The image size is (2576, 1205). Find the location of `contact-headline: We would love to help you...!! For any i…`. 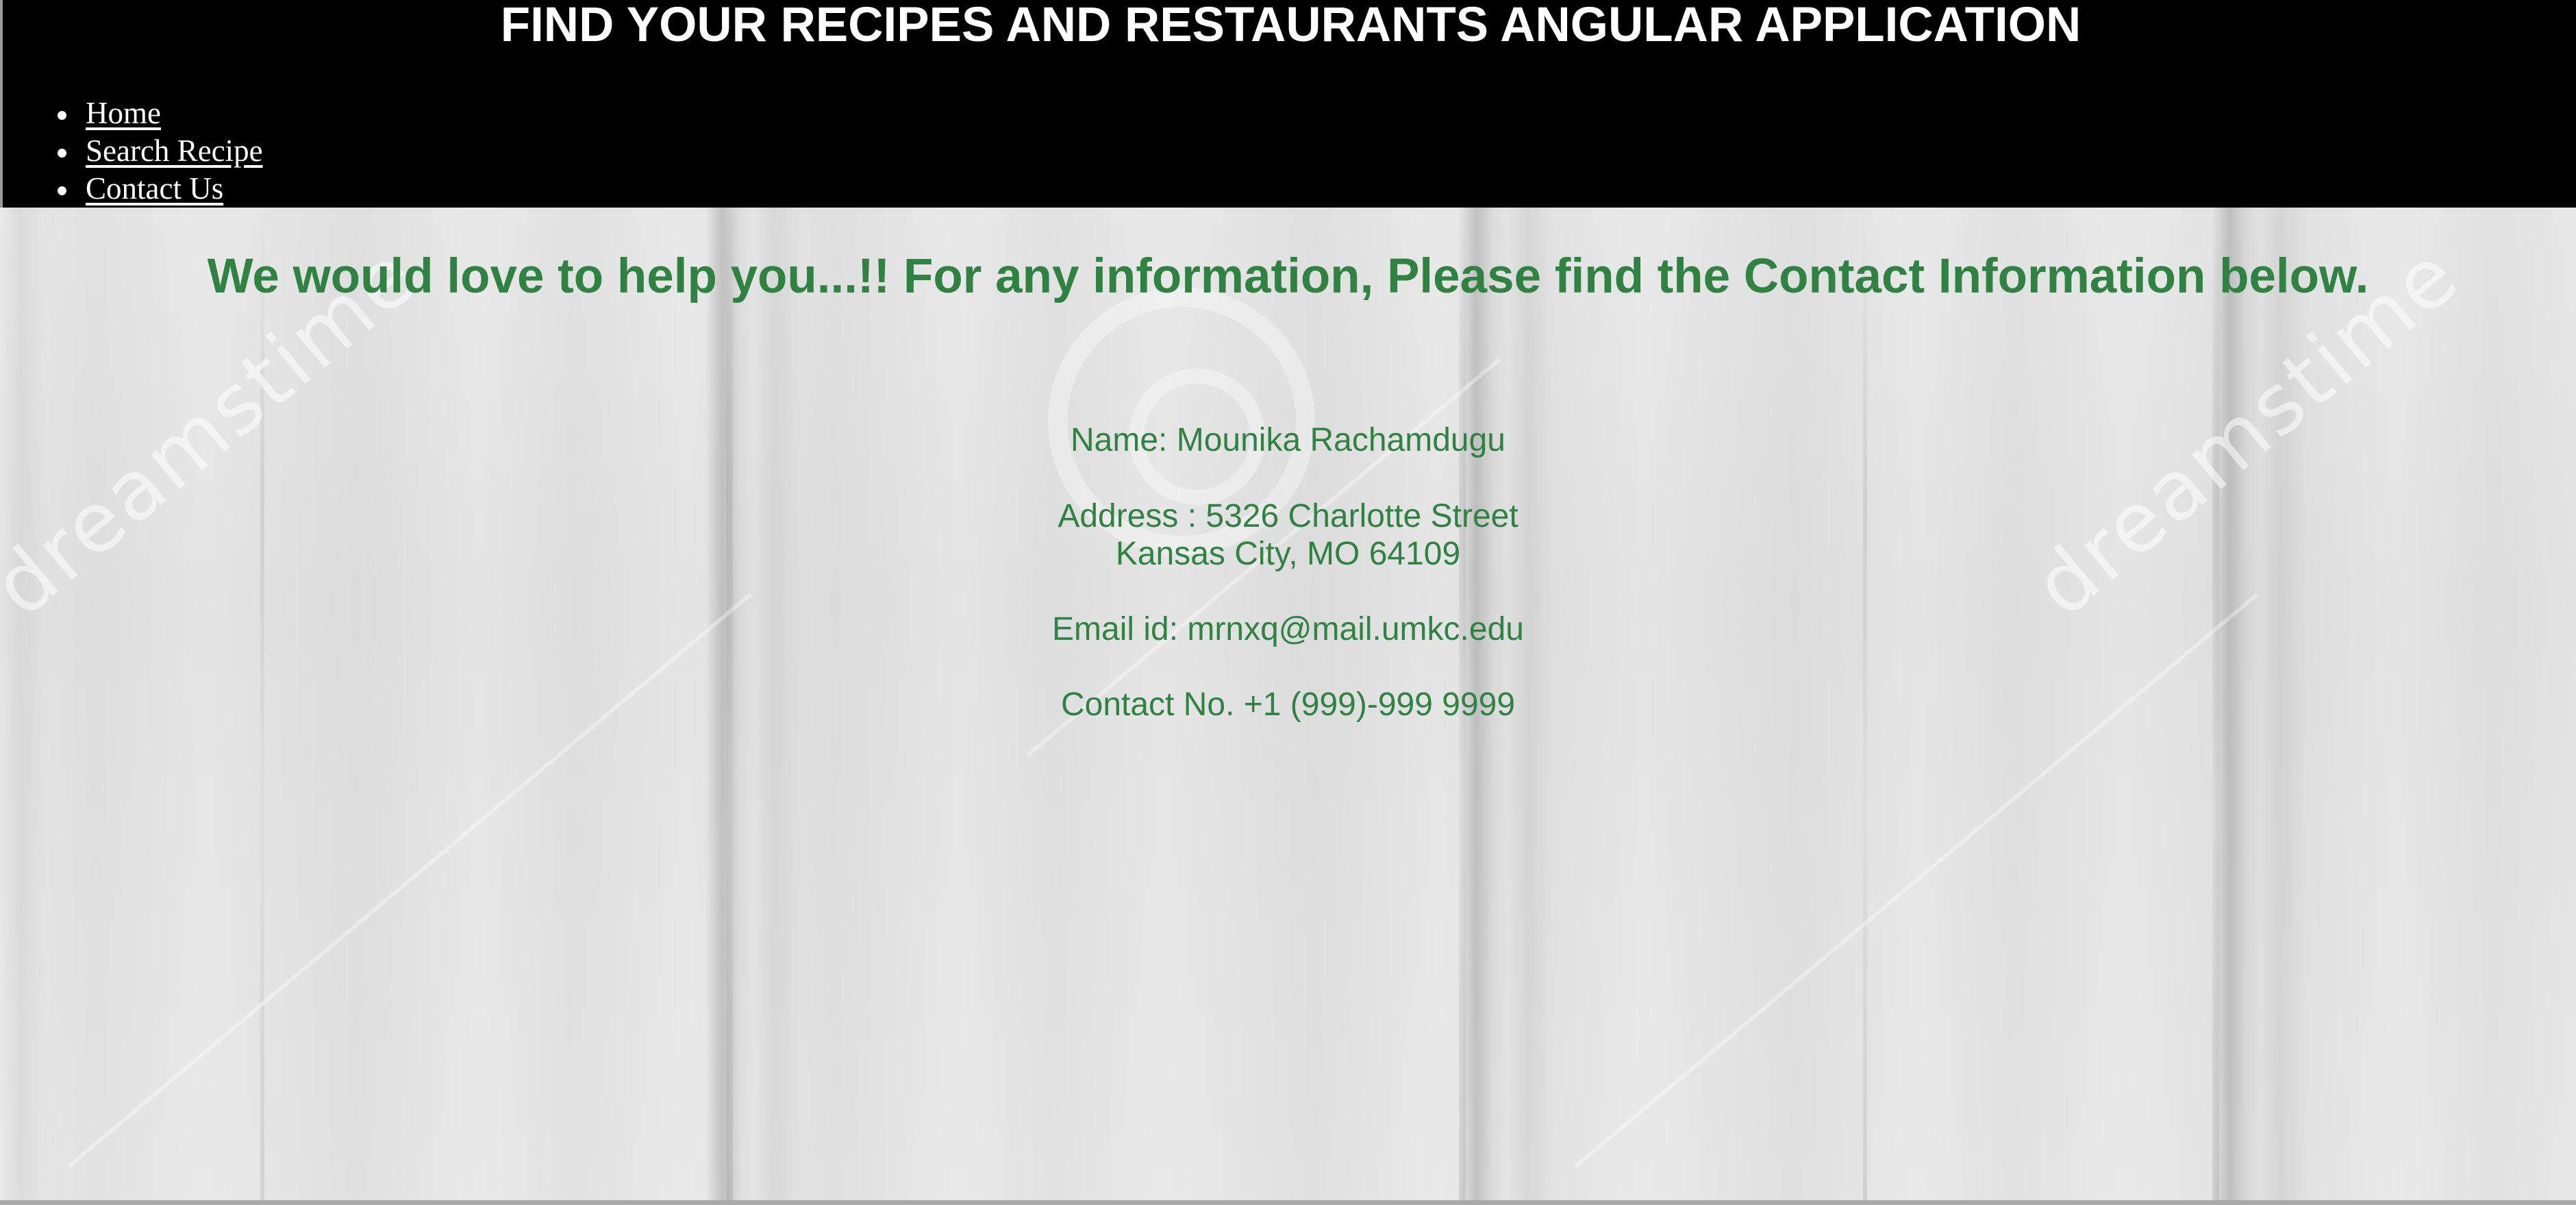

contact-headline: We would love to help you...!! For any i… is located at coordinates (1288, 276).